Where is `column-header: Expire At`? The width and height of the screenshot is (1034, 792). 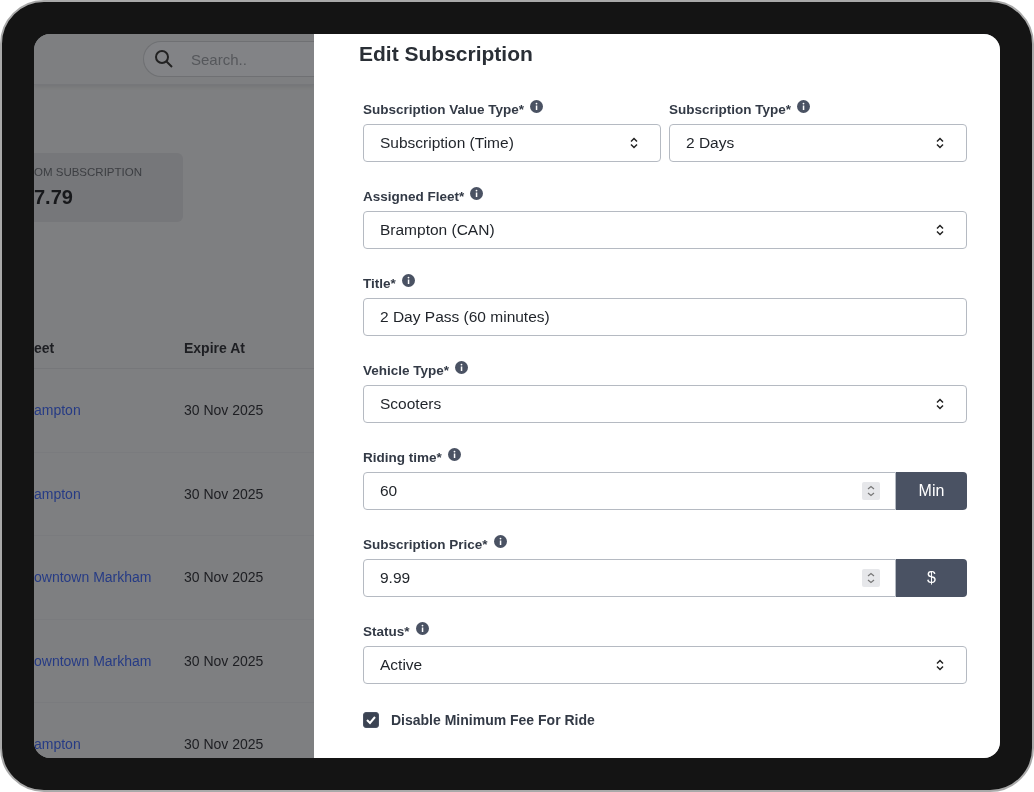
column-header: Expire At is located at coordinates (214, 348).